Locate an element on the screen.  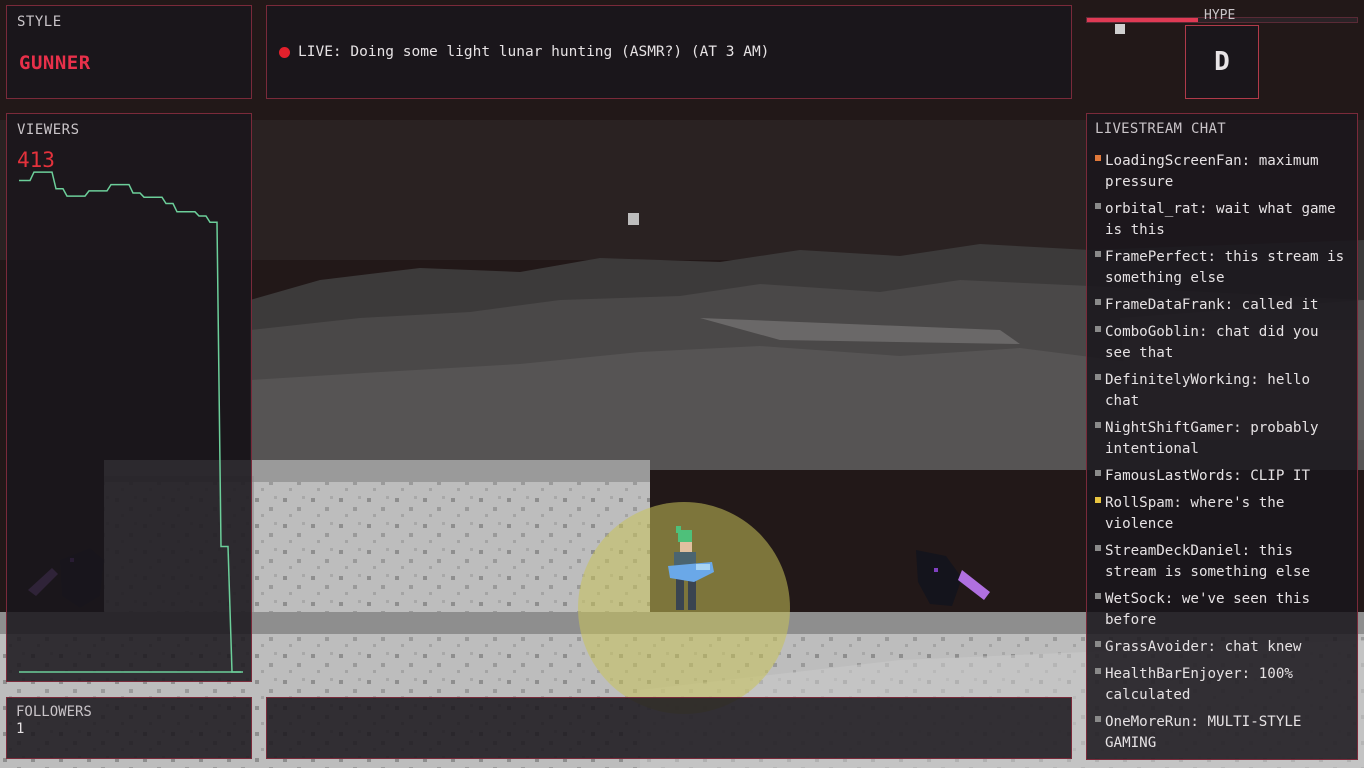
chat-message-text: ComboGoblin: chat did you see that is located at coordinates (1212, 342).